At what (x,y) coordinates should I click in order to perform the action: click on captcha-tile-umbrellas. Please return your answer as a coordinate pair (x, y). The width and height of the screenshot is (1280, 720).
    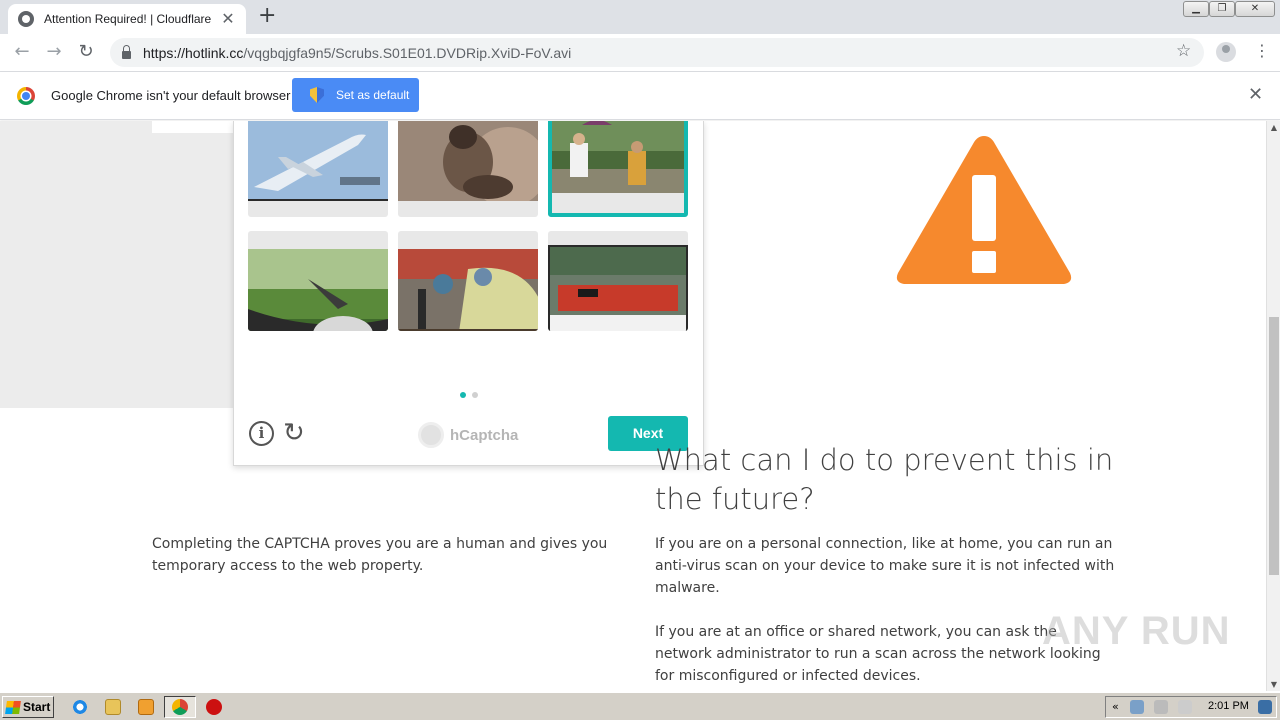
    Looking at the image, I should click on (468, 281).